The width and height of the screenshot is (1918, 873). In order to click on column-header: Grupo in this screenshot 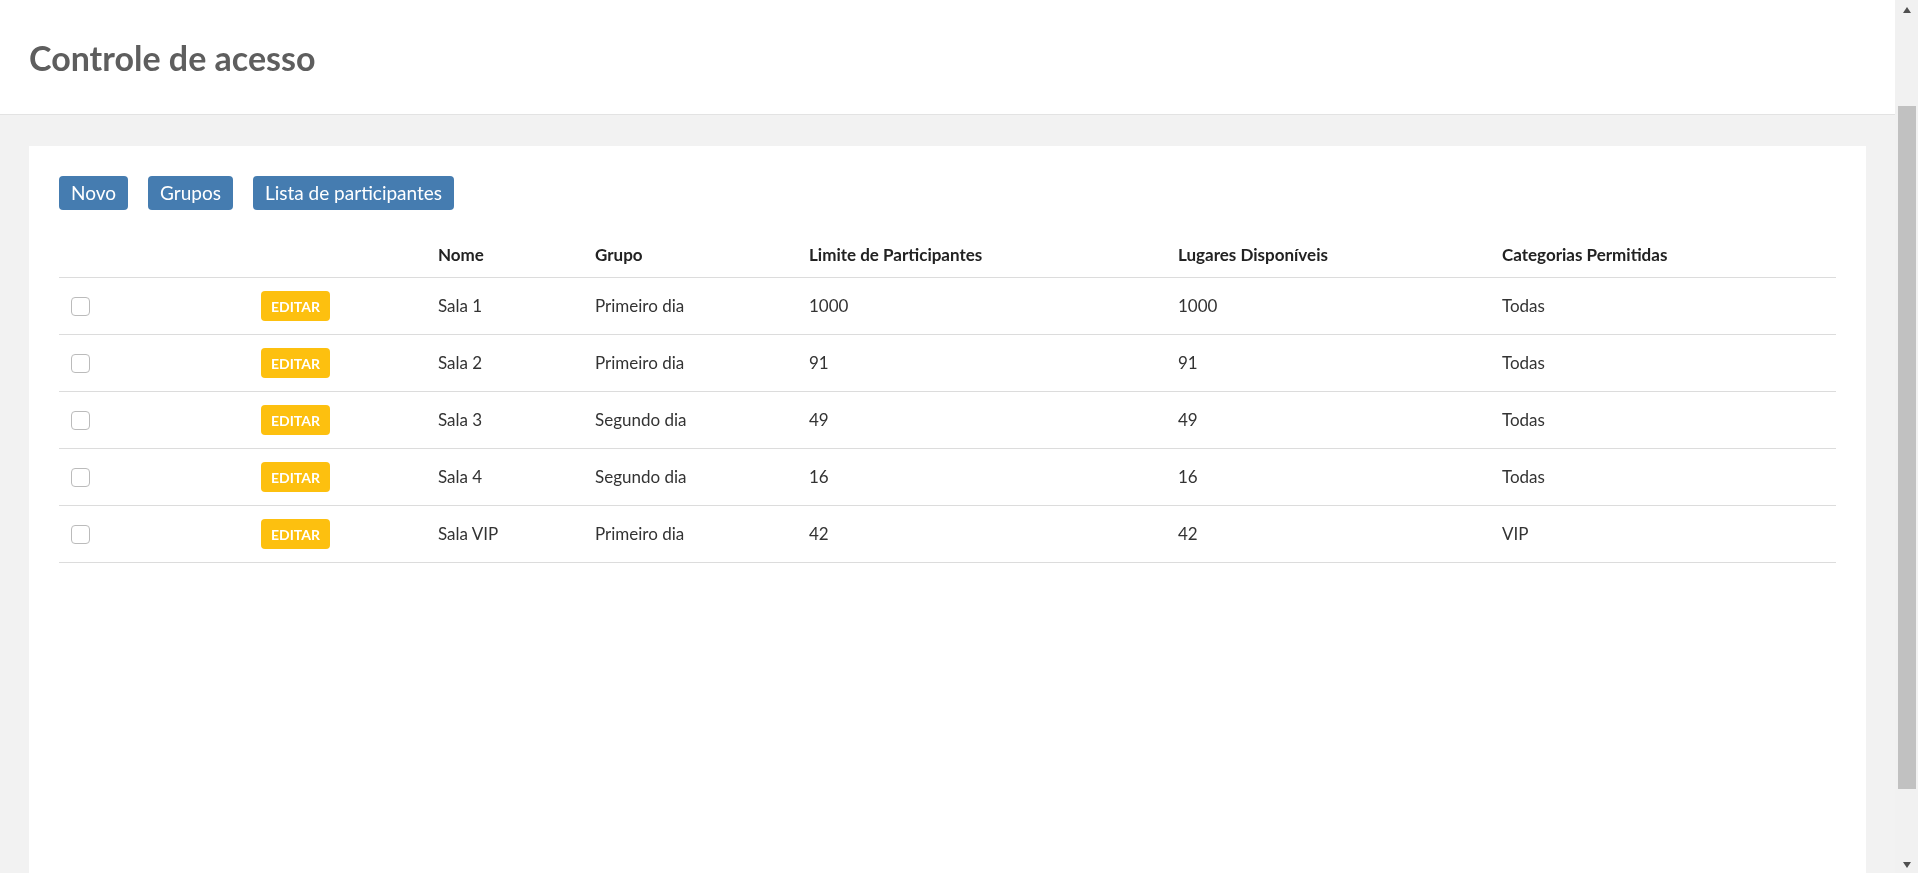, I will do `click(619, 254)`.